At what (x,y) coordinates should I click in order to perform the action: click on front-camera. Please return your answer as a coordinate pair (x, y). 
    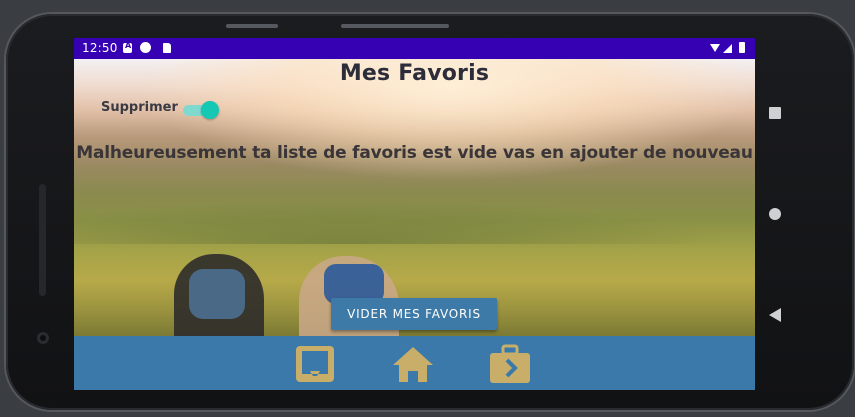
    Looking at the image, I should click on (43, 338).